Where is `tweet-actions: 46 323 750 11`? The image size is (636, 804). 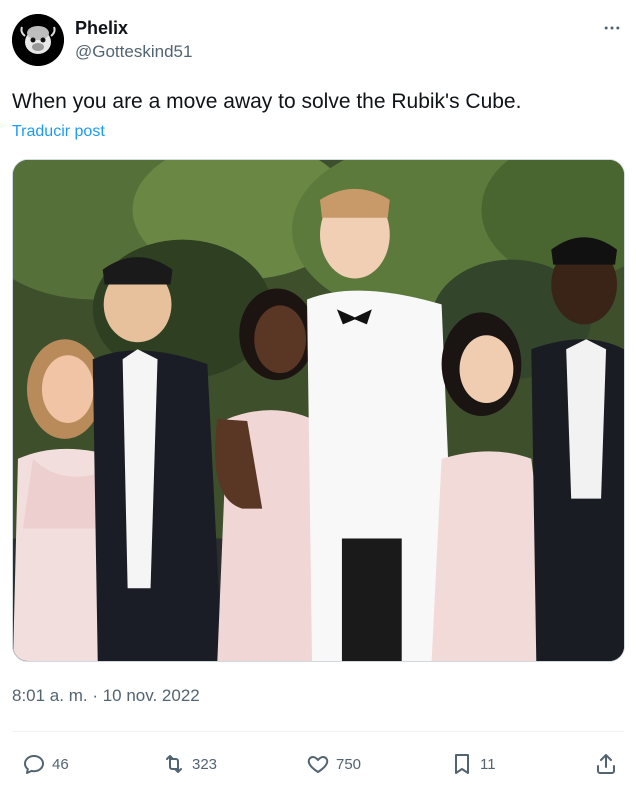 tweet-actions: 46 323 750 11 is located at coordinates (318, 764).